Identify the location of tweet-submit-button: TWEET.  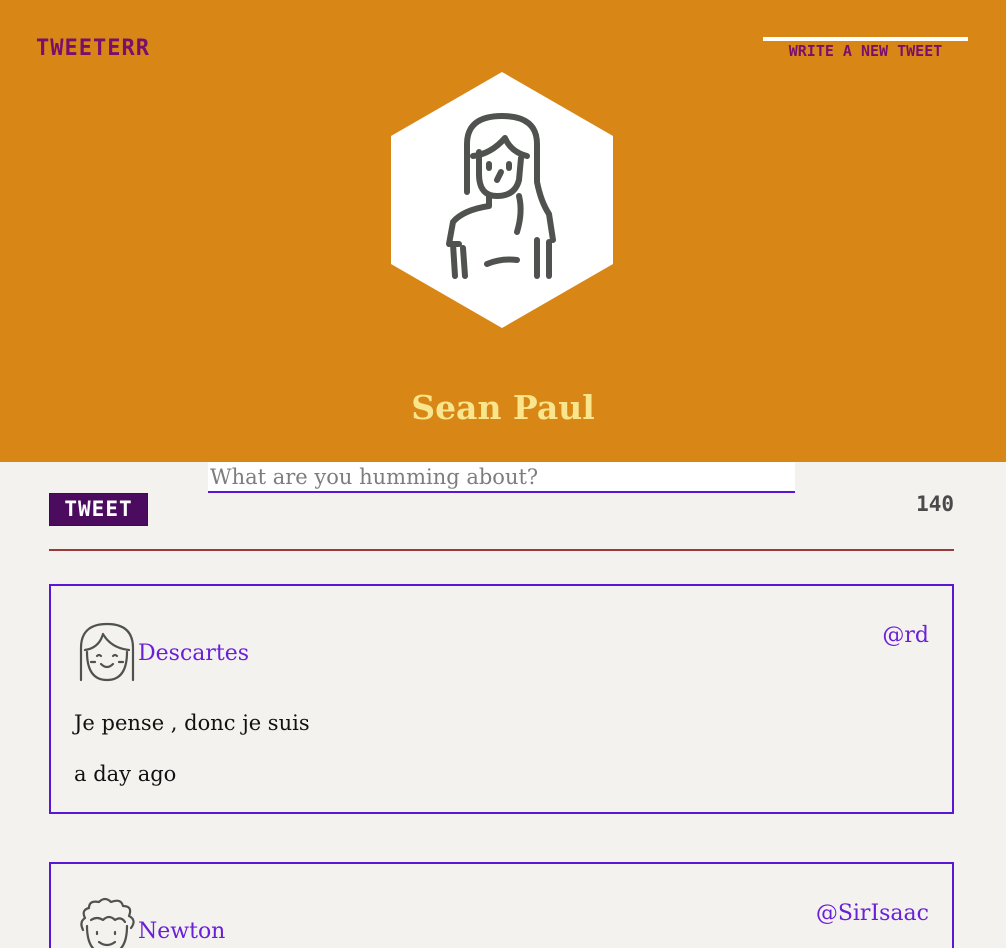
(98, 509).